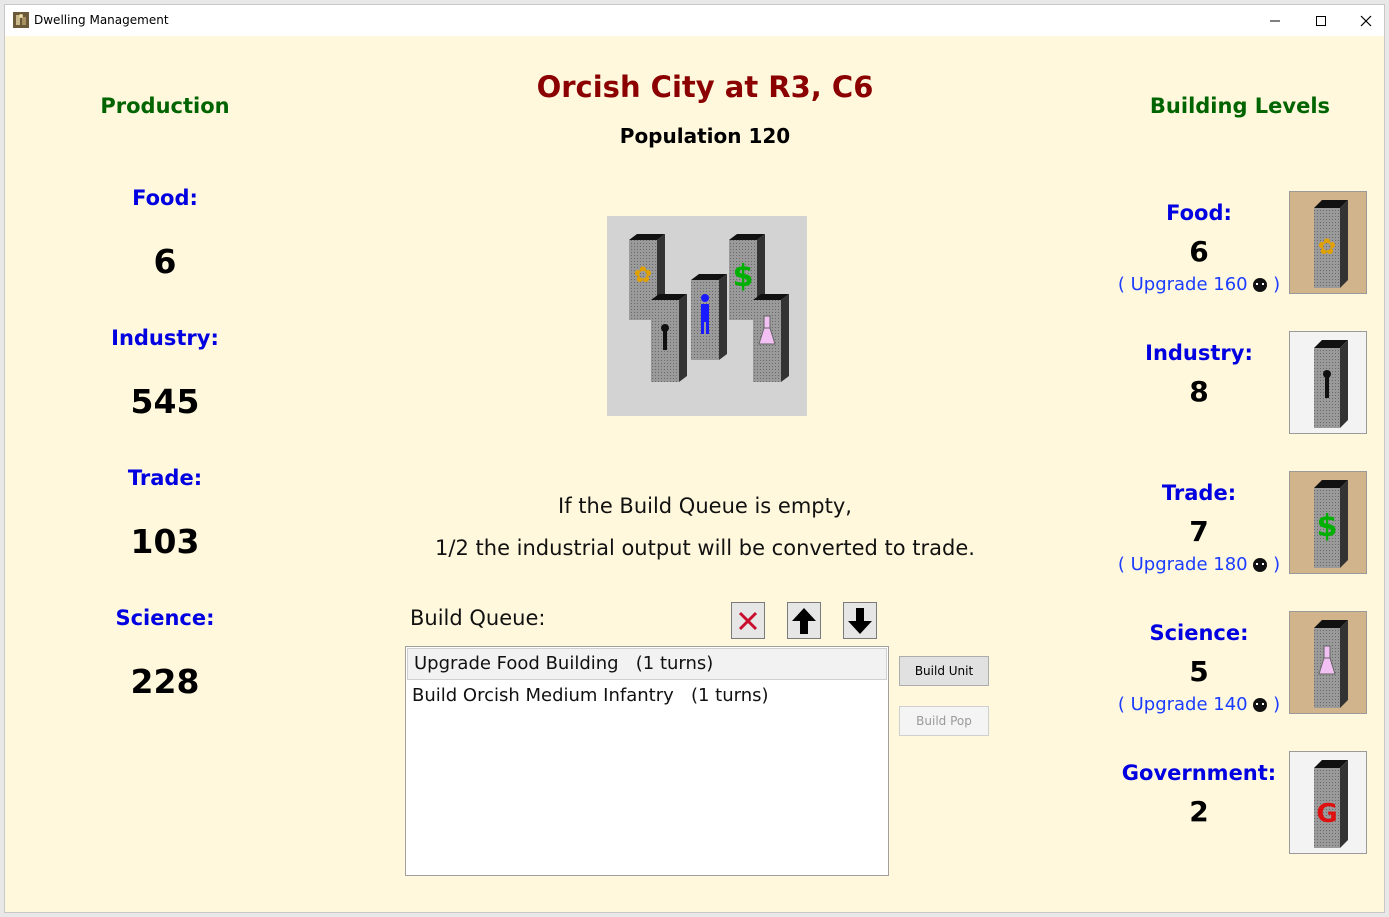 The image size is (1389, 917). What do you see at coordinates (1240, 106) in the screenshot?
I see `building-levels-heading: Building Levels` at bounding box center [1240, 106].